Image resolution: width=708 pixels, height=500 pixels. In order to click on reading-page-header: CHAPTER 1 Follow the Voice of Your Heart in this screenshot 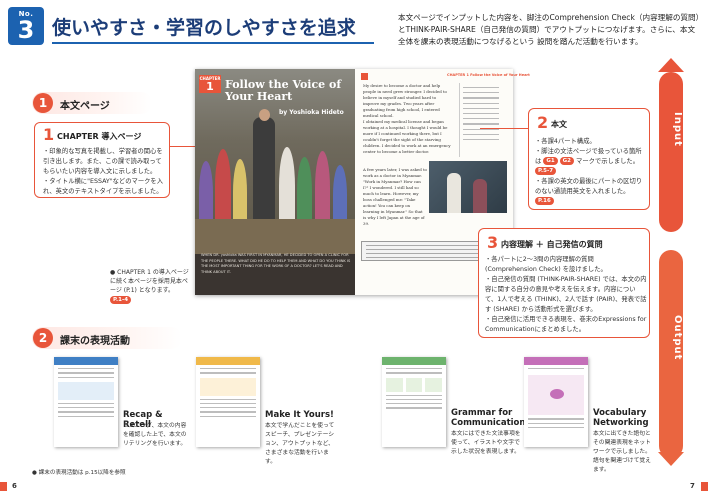, I will do `click(488, 75)`.